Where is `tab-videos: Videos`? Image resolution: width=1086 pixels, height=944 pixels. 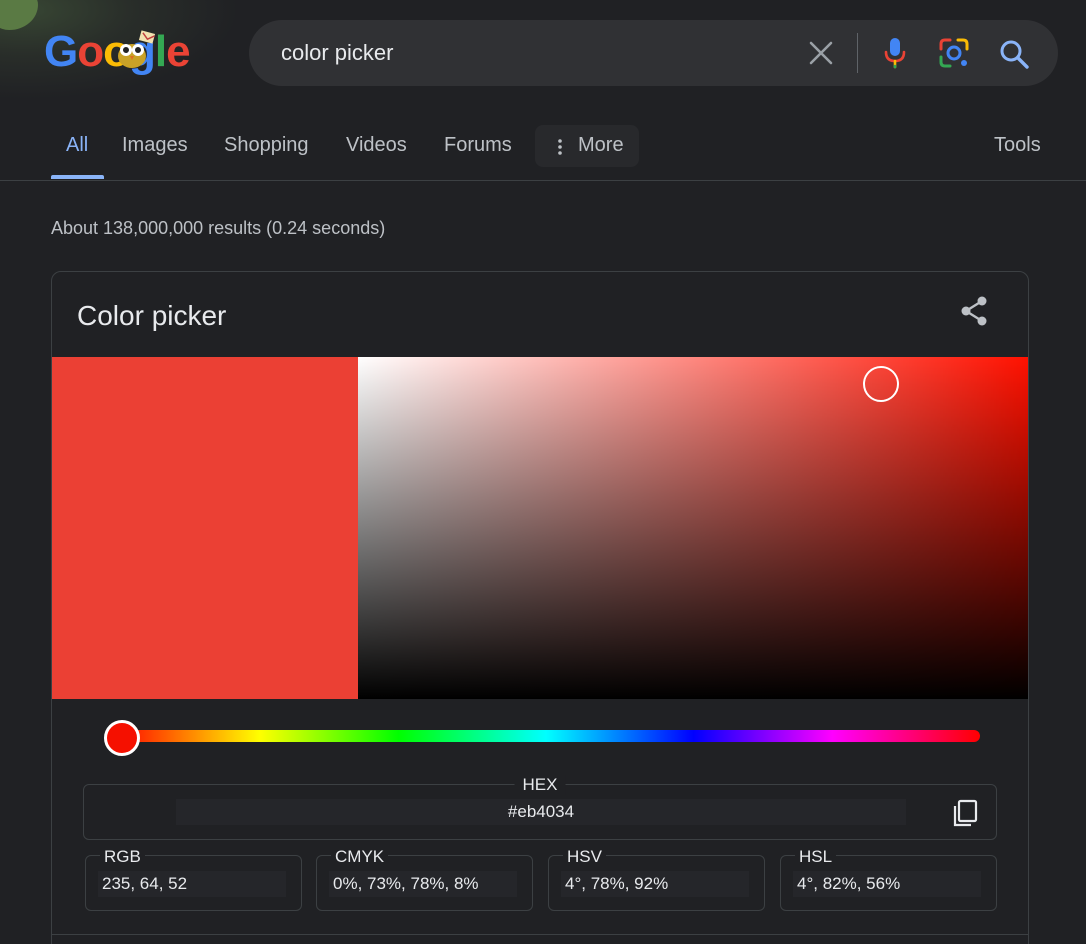 tab-videos: Videos is located at coordinates (376, 145).